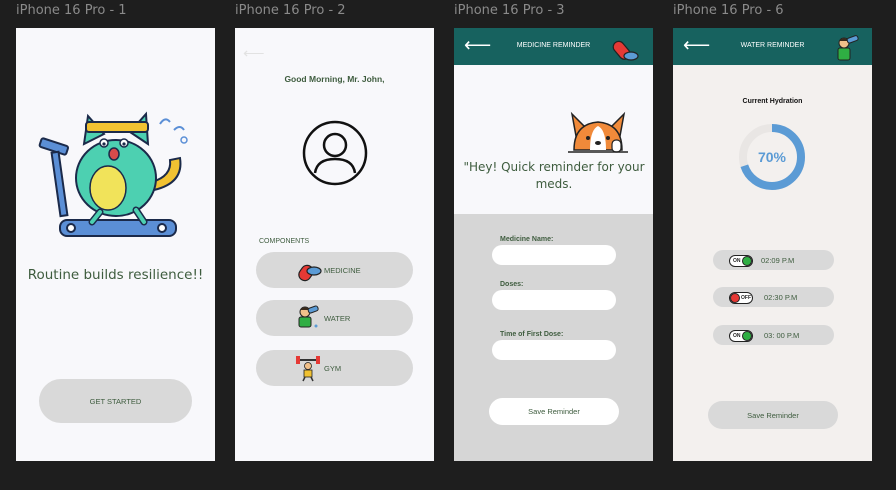 The image size is (896, 490). What do you see at coordinates (335, 153) in the screenshot?
I see `avatar-icon` at bounding box center [335, 153].